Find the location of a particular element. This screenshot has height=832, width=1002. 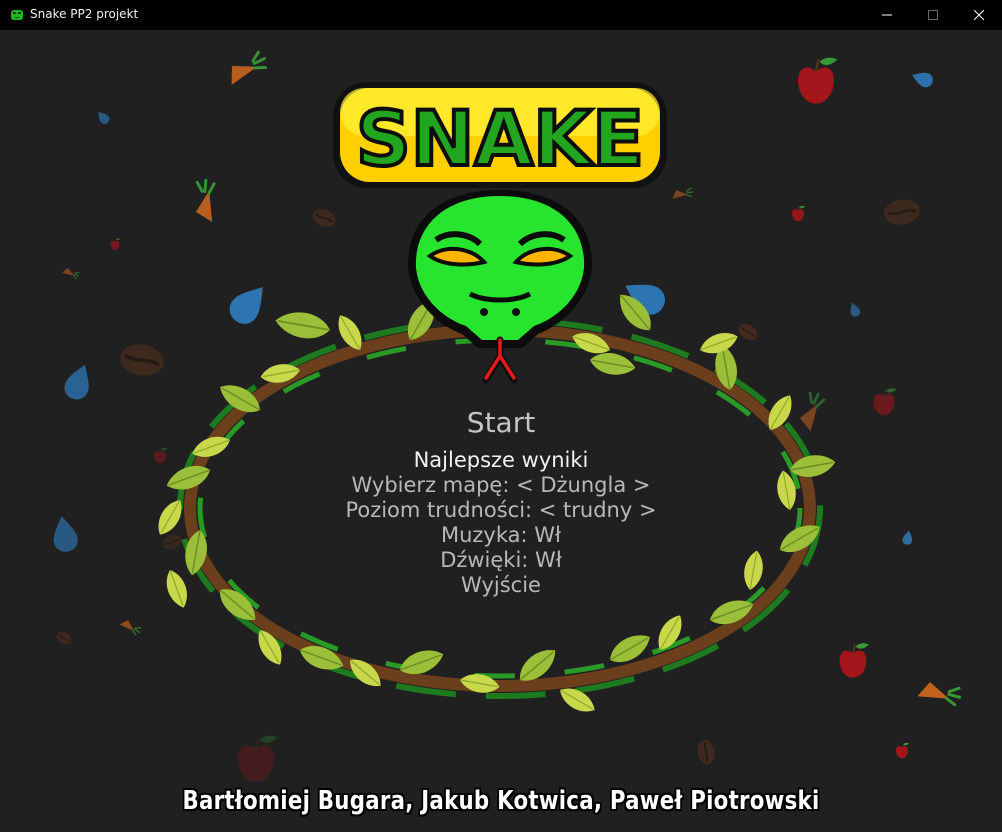

maximize-button is located at coordinates (933, 15).